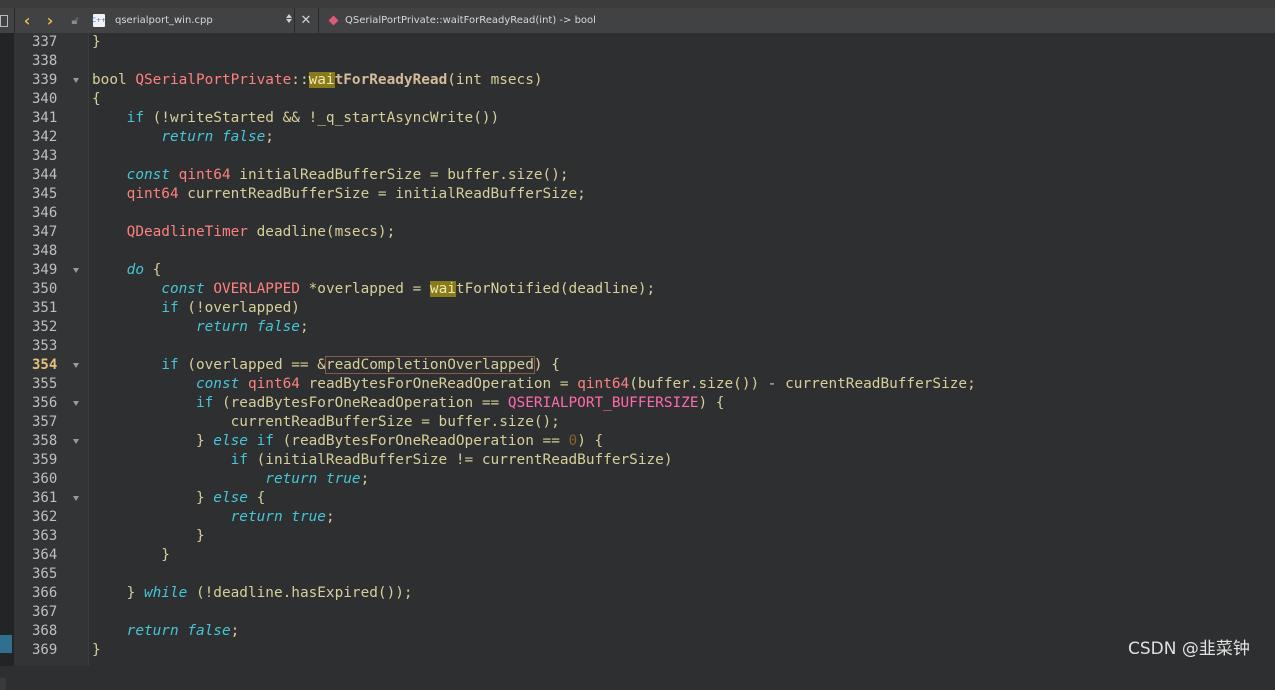 Image resolution: width=1275 pixels, height=690 pixels. What do you see at coordinates (343, 479) in the screenshot?
I see `keyword: true` at bounding box center [343, 479].